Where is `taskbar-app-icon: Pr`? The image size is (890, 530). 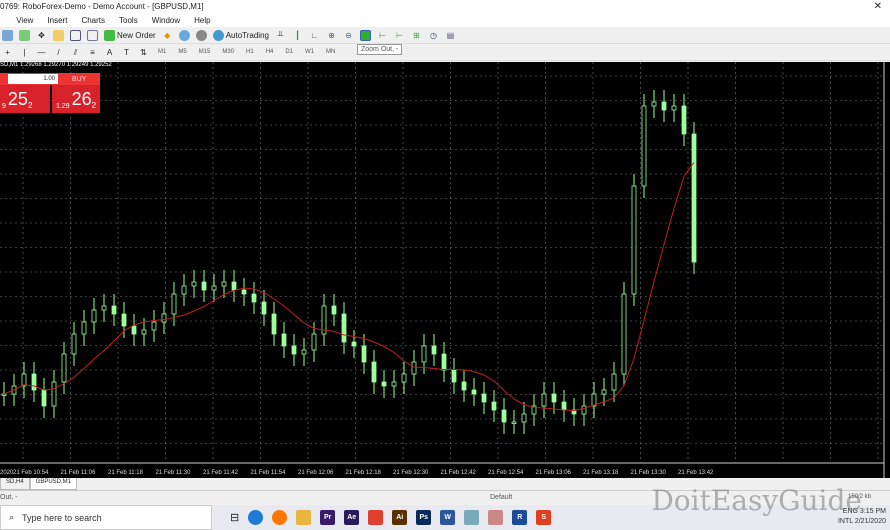 taskbar-app-icon: Pr is located at coordinates (328, 517).